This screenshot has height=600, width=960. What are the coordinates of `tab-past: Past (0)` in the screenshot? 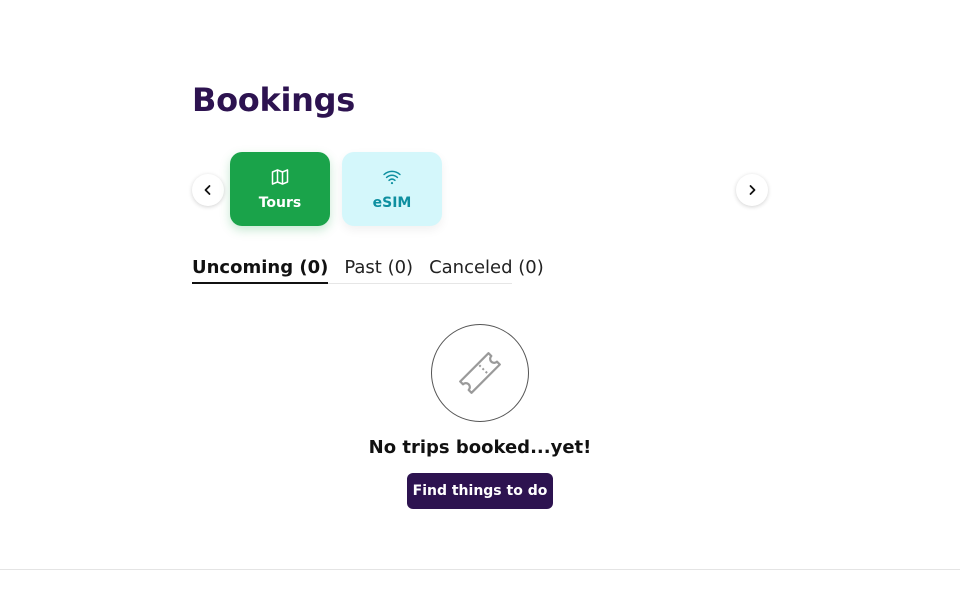 It's located at (378, 269).